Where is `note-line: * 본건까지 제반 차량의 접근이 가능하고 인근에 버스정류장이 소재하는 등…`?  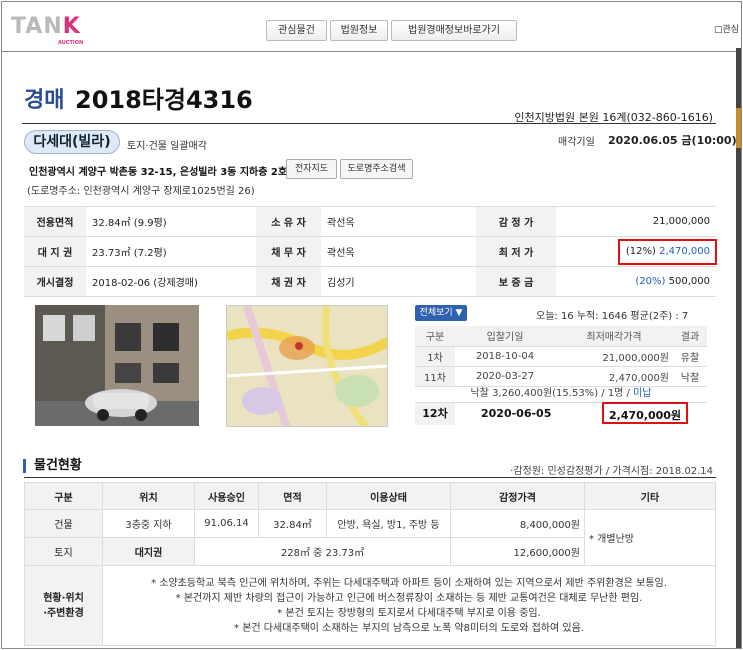 note-line: * 본건까지 제반 차량의 접근이 가능하고 인근에 버스정류장이 소재하는 등… is located at coordinates (409, 598).